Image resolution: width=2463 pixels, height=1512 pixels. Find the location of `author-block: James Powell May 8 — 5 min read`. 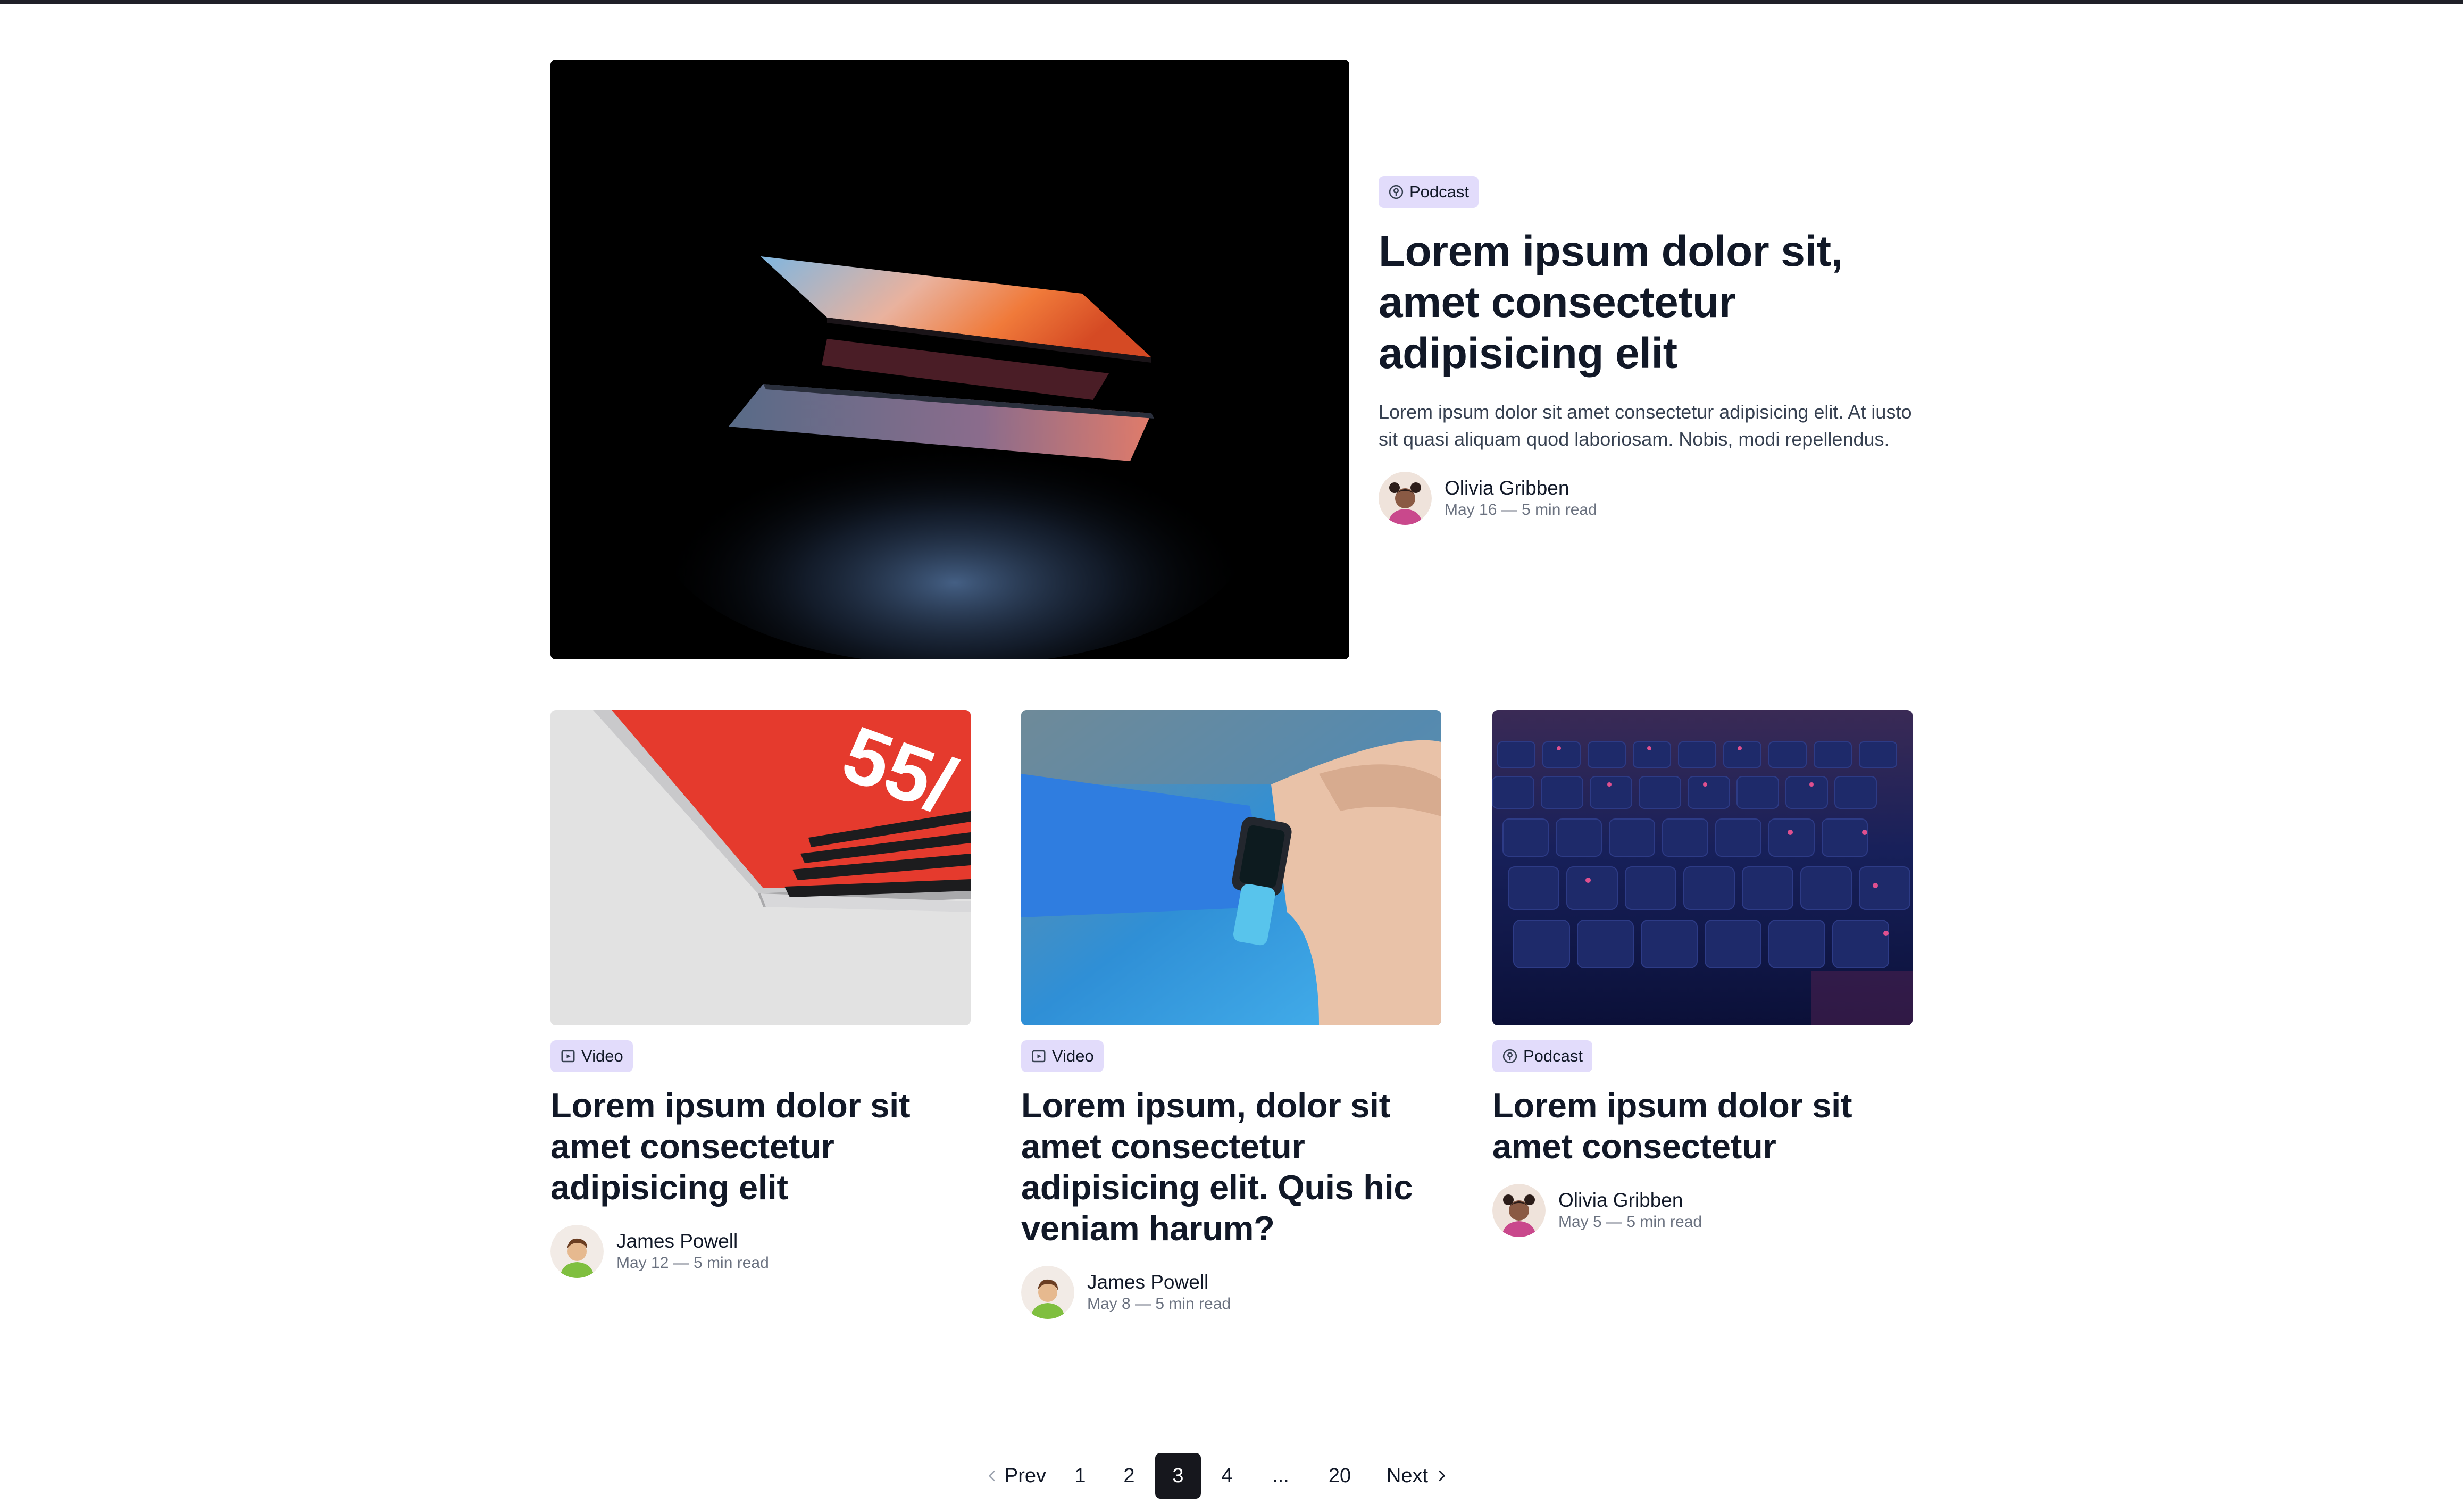

author-block: James Powell May 8 — 5 min read is located at coordinates (1231, 1293).